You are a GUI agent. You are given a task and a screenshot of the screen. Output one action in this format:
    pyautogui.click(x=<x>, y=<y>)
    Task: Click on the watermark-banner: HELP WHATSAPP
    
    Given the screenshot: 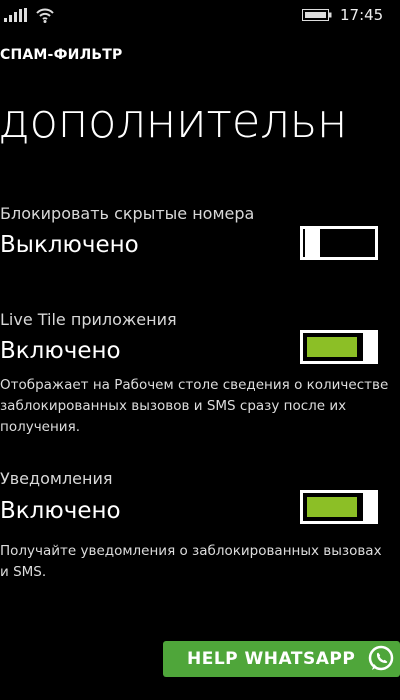 What is the action you would take?
    pyautogui.click(x=281, y=659)
    